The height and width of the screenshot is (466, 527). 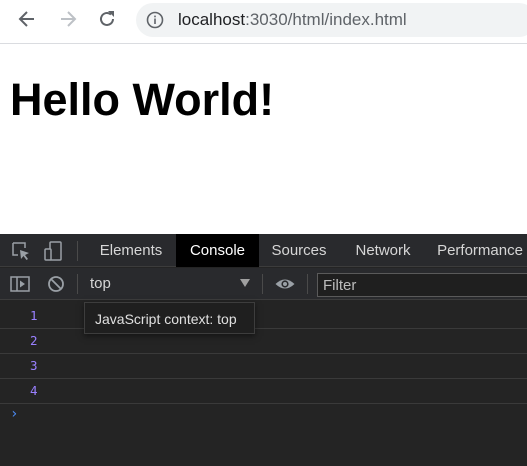 What do you see at coordinates (299, 250) in the screenshot?
I see `tab-sources: Sources` at bounding box center [299, 250].